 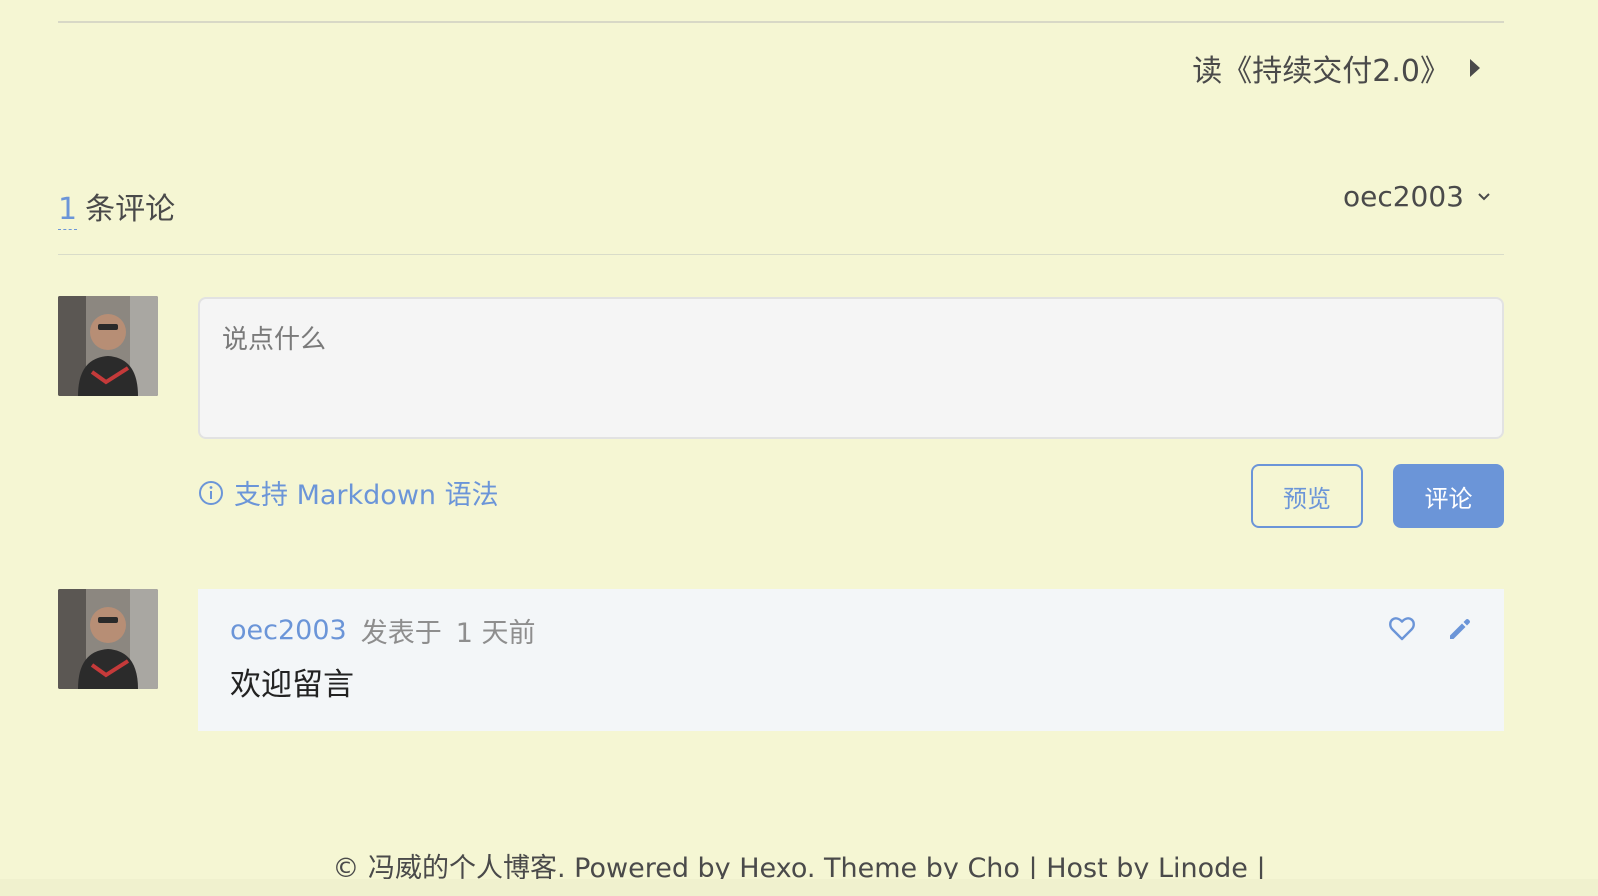 I want to click on comment-count: 1 条评论, so click(x=116, y=207).